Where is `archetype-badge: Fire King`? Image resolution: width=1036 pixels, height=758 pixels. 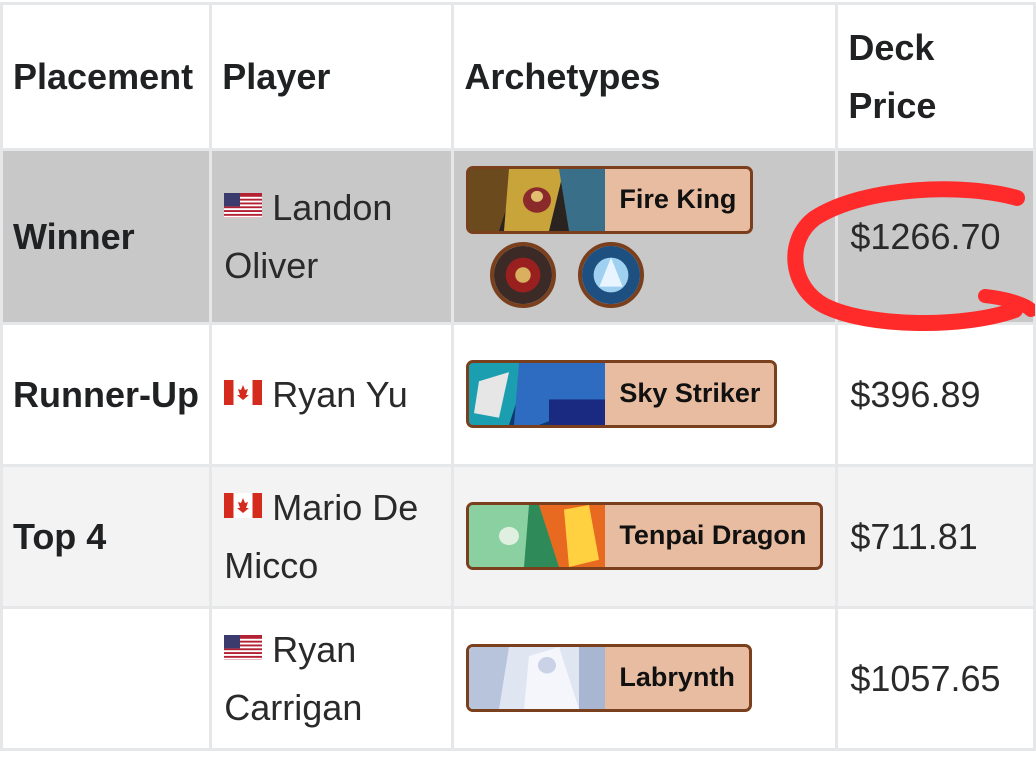
archetype-badge: Fire King is located at coordinates (610, 199).